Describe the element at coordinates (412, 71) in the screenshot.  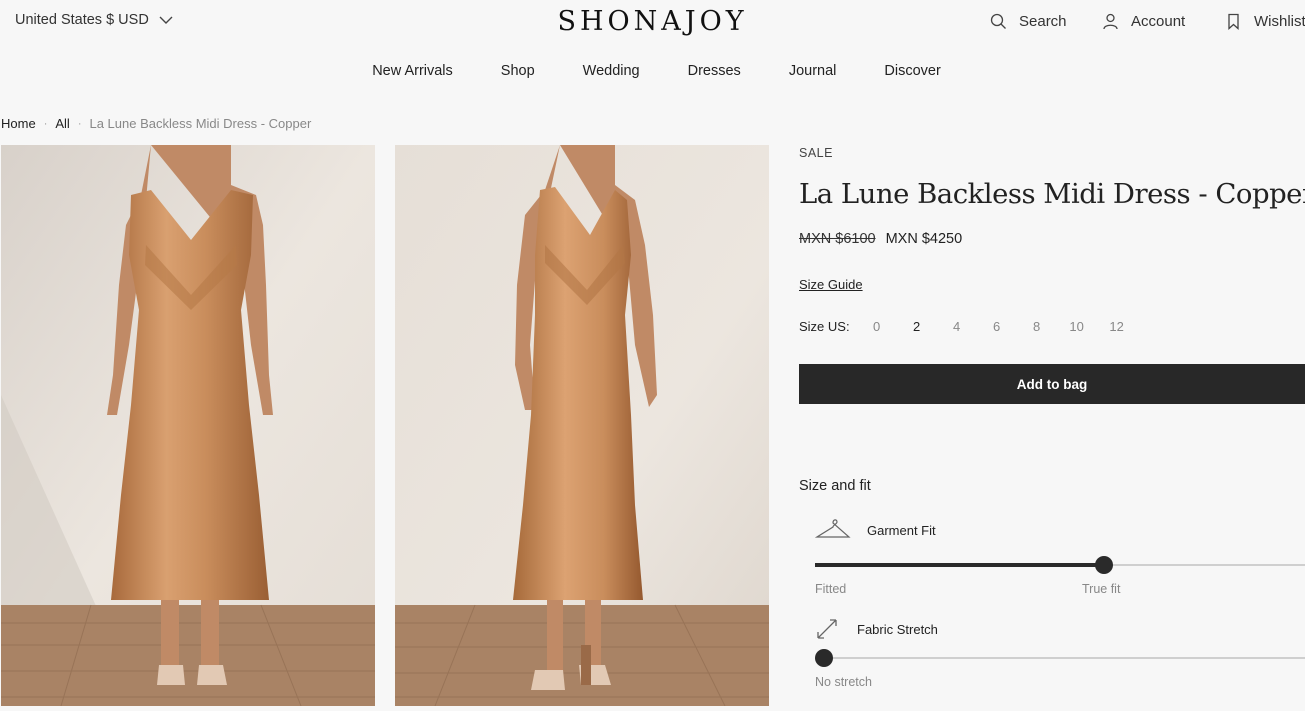
I see `nav-item-new-arrivals: New Arrivals` at that location.